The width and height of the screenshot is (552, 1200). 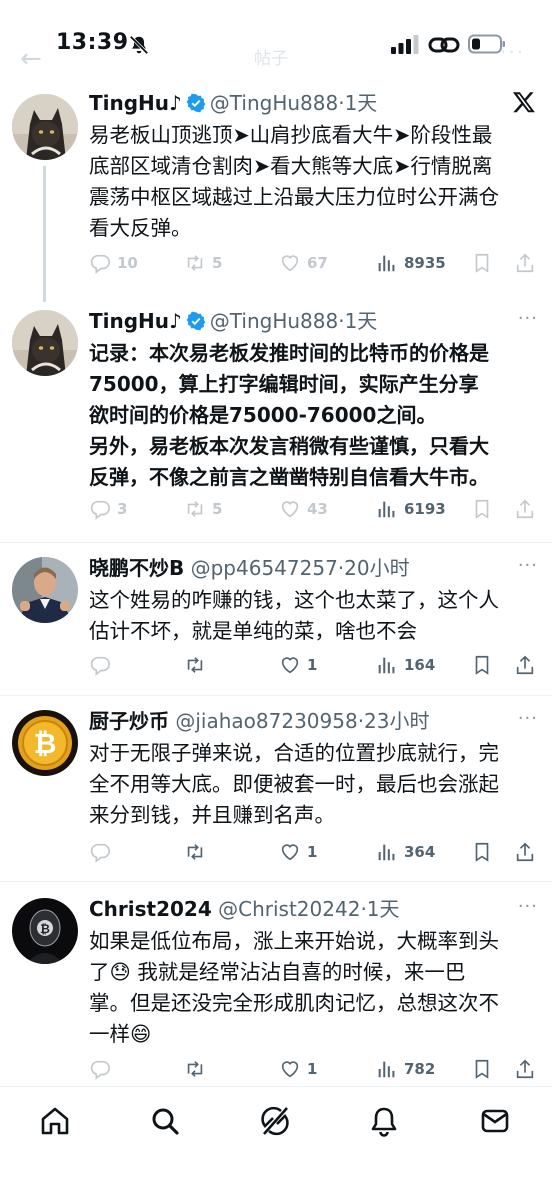 I want to click on retweet-count: 5, so click(x=217, y=509).